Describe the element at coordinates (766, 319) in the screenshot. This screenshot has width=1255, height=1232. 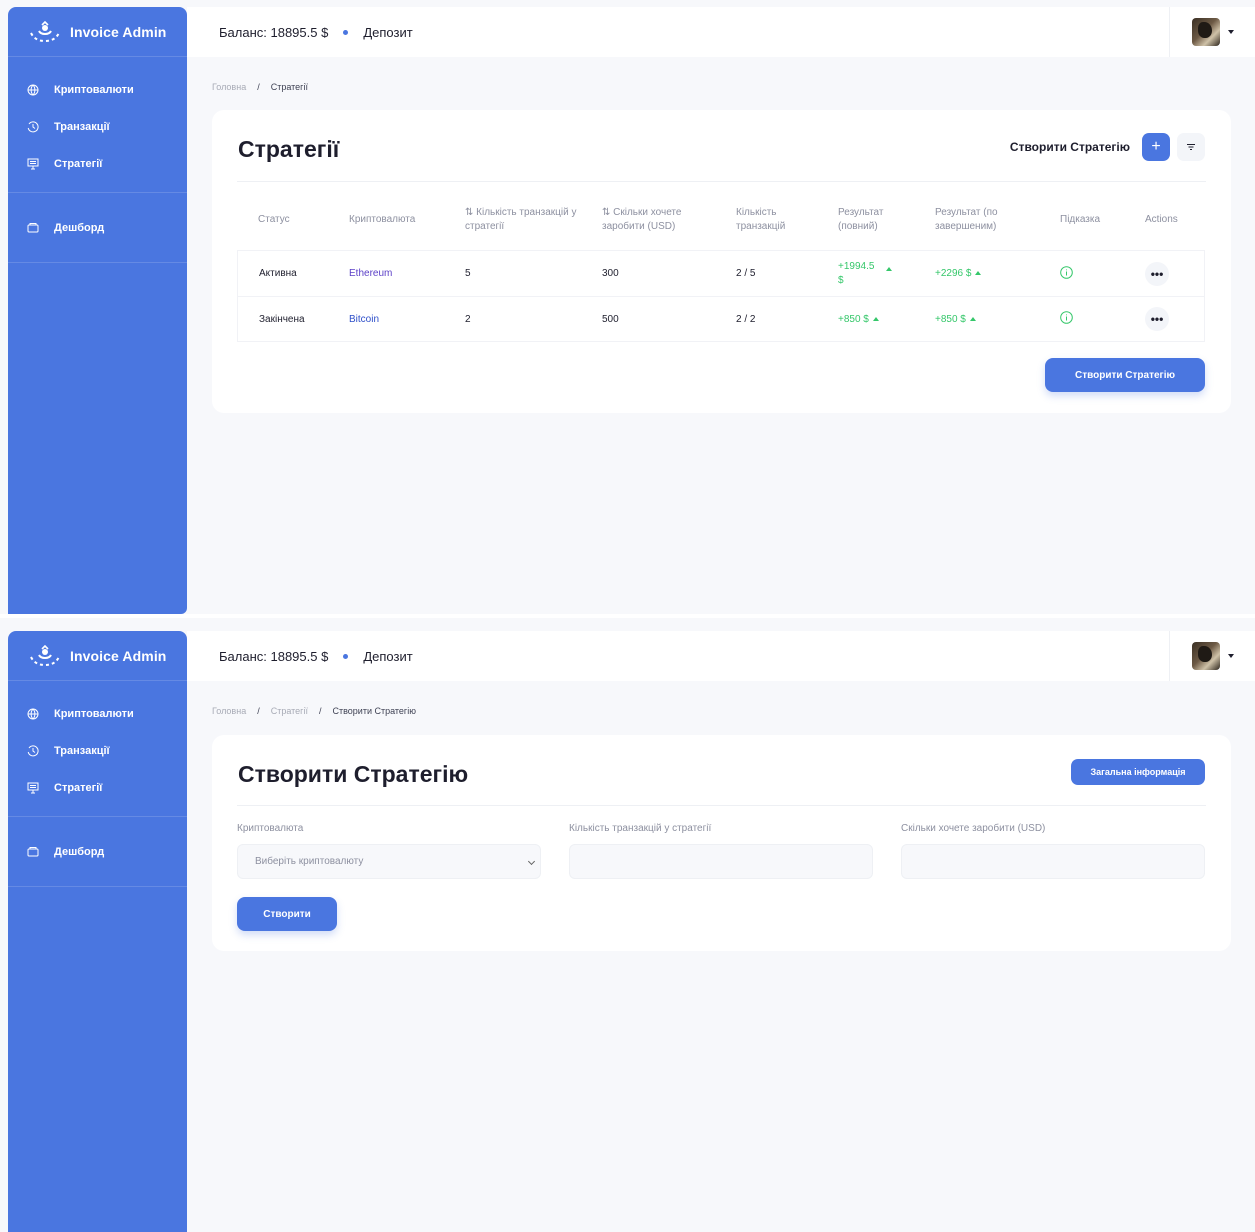
I see `tx-progress-cell: 2 / 2` at that location.